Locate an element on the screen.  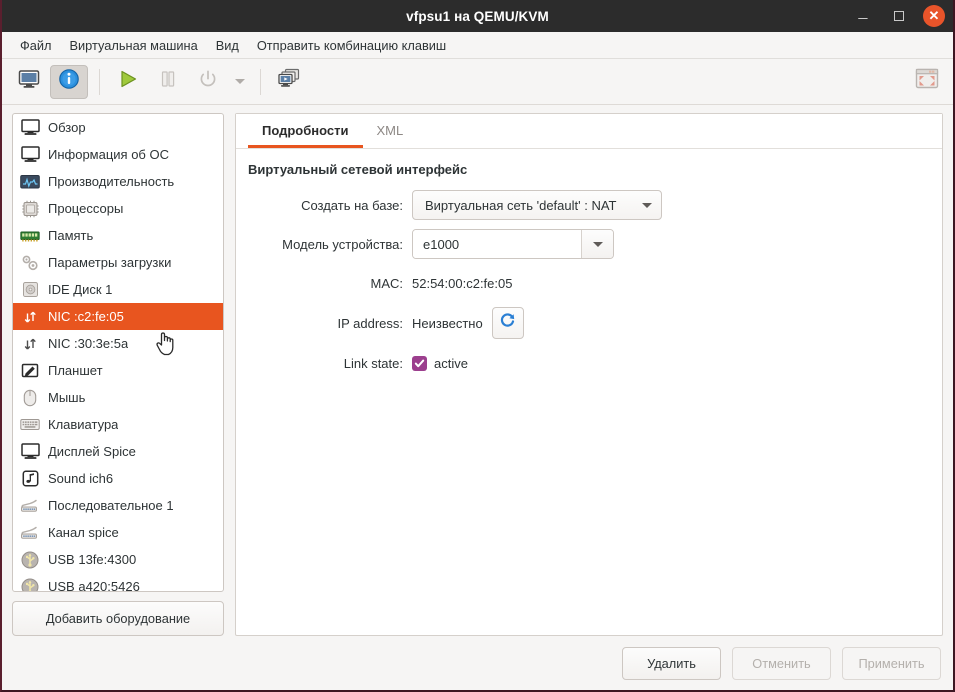
pause-button is located at coordinates (168, 82).